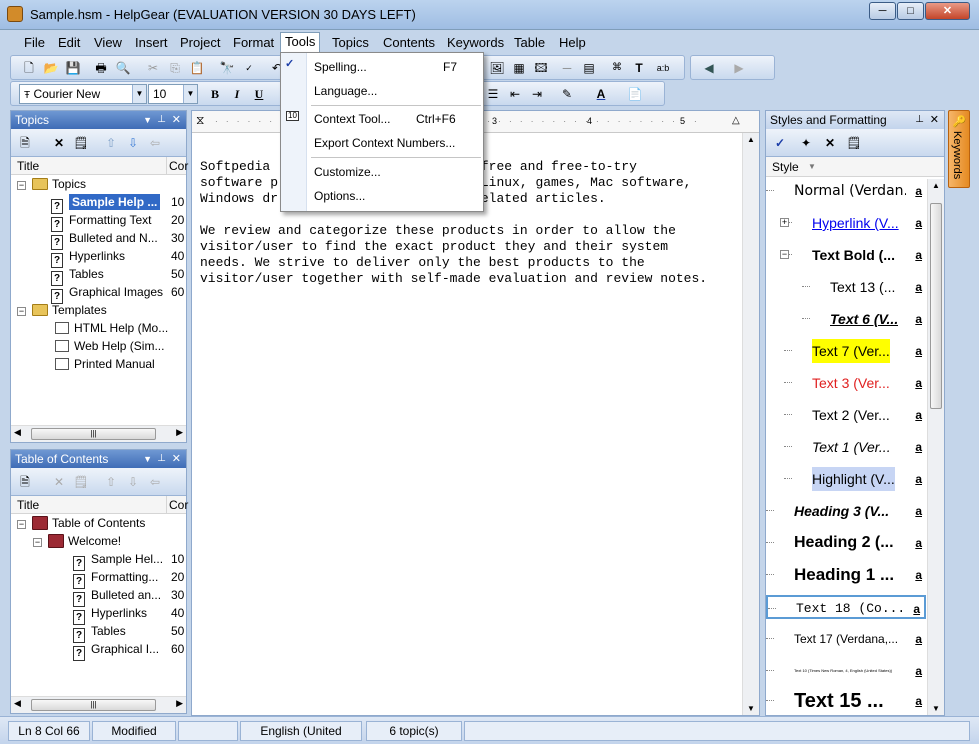  What do you see at coordinates (567, 68) in the screenshot?
I see `horizontal-line-icon: ─` at bounding box center [567, 68].